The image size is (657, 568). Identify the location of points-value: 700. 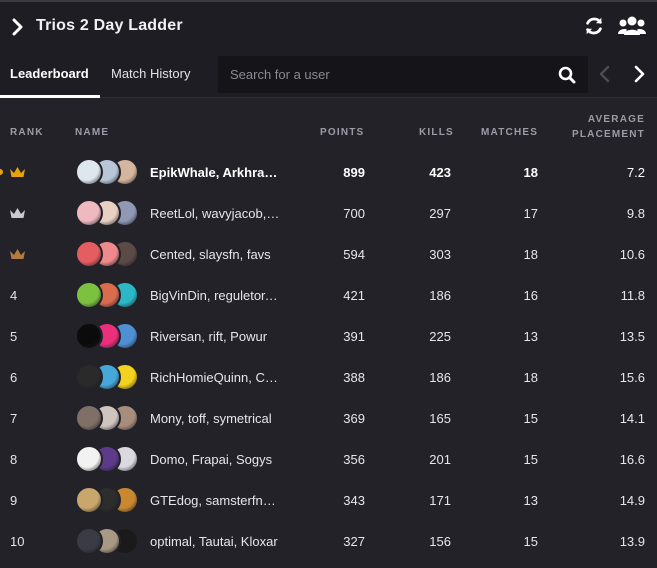
(354, 213).